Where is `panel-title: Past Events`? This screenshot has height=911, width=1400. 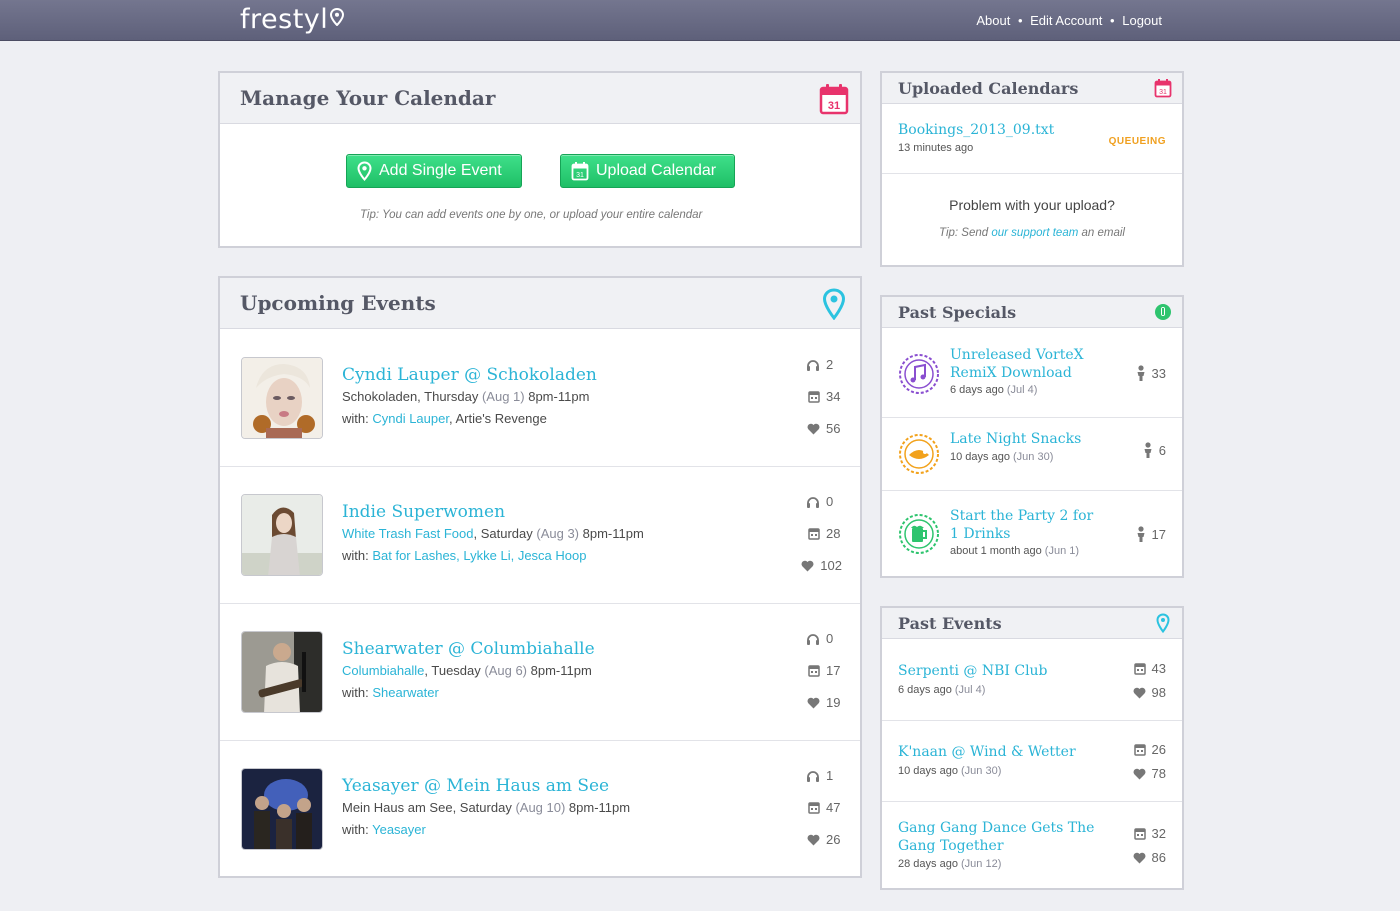 panel-title: Past Events is located at coordinates (950, 623).